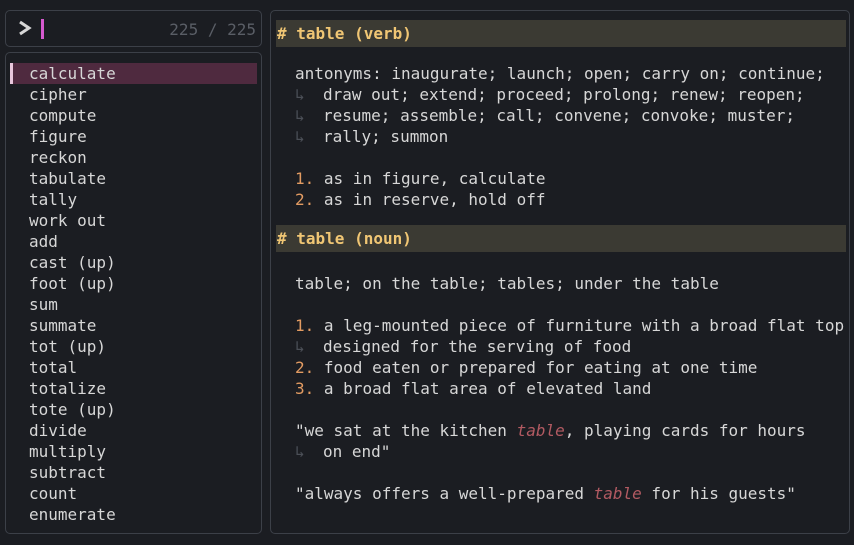  Describe the element at coordinates (133, 388) in the screenshot. I see `list-item: totalize` at that location.